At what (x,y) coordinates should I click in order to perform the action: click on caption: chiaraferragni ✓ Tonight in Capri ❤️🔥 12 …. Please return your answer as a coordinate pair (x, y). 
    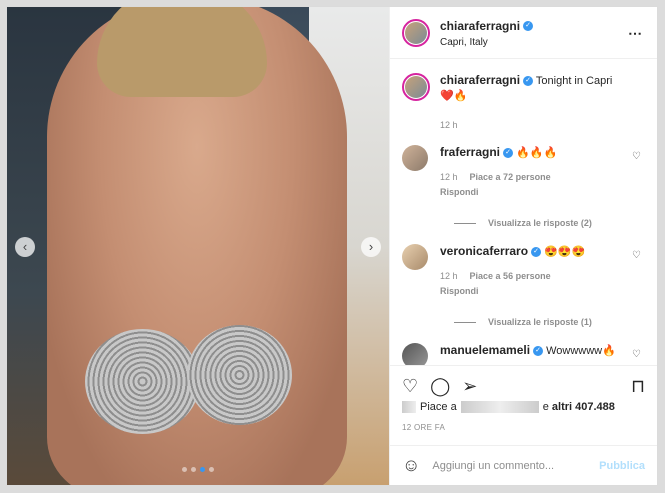
    Looking at the image, I should click on (523, 103).